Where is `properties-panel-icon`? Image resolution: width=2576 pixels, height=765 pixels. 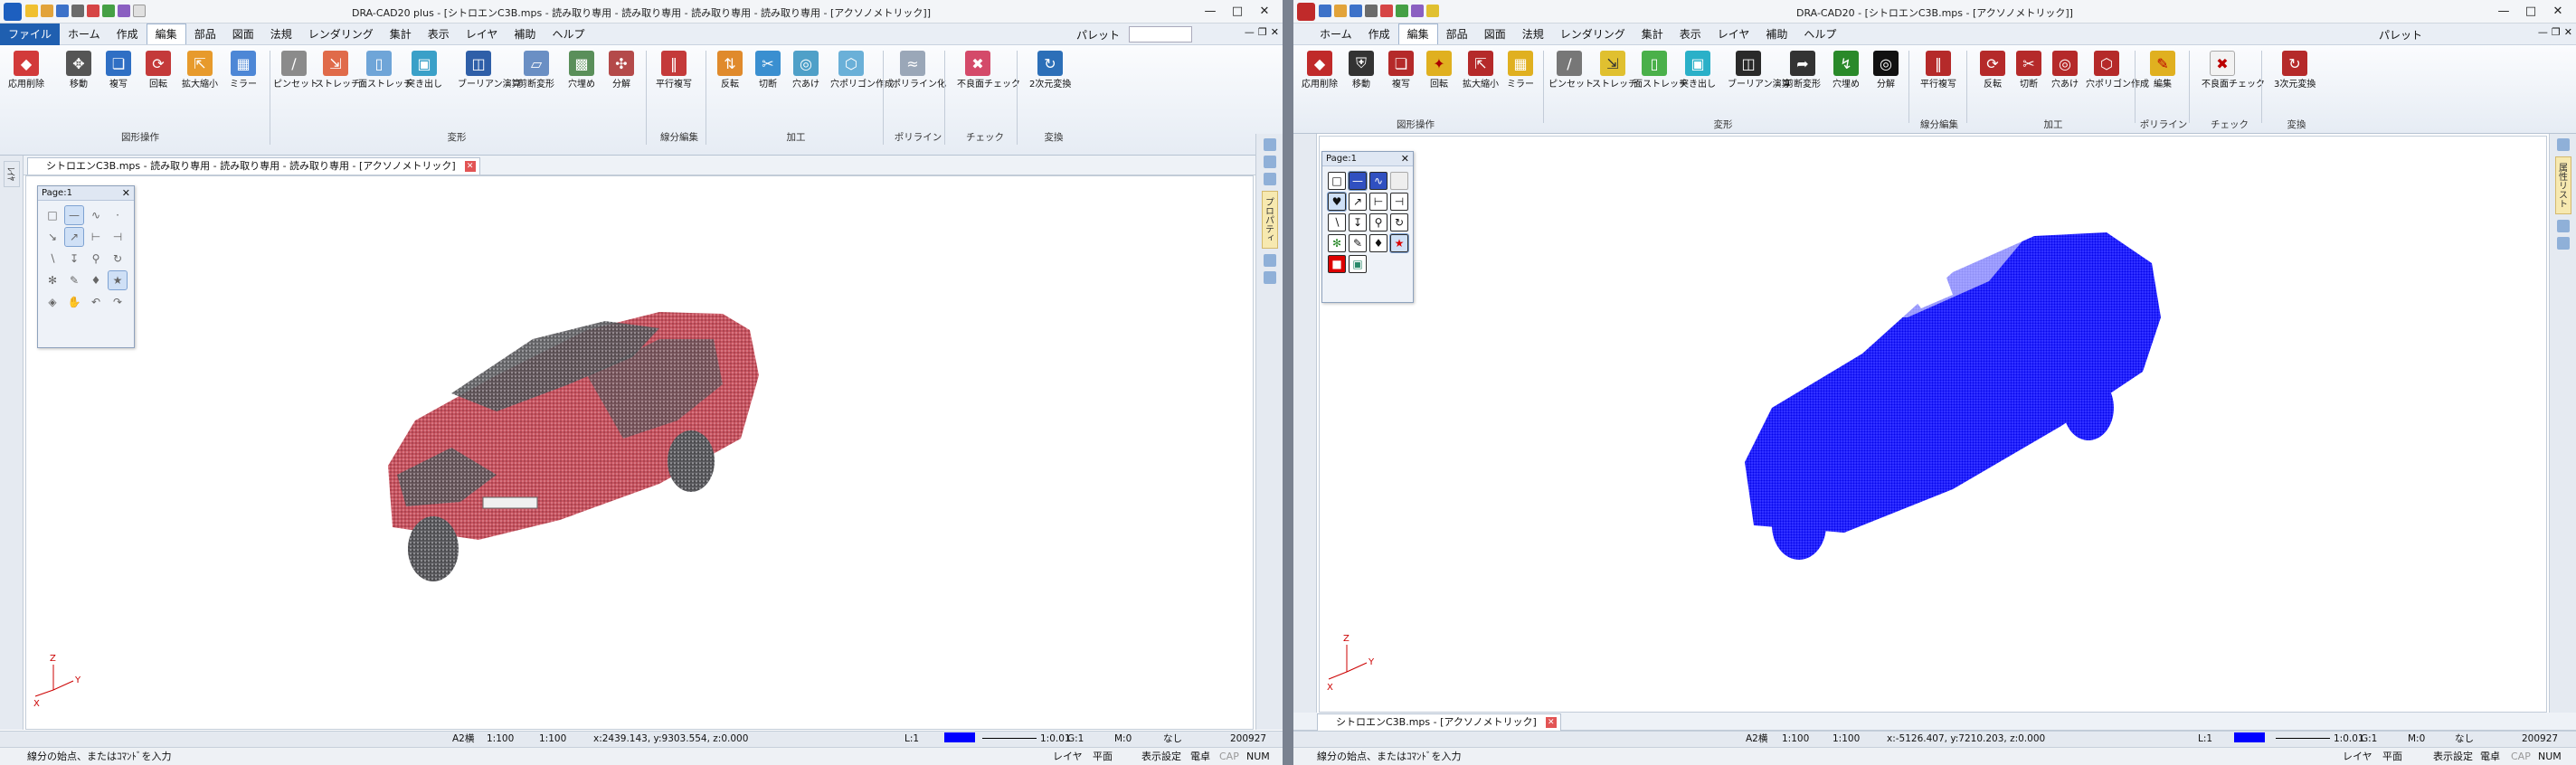
properties-panel-icon is located at coordinates (1269, 162).